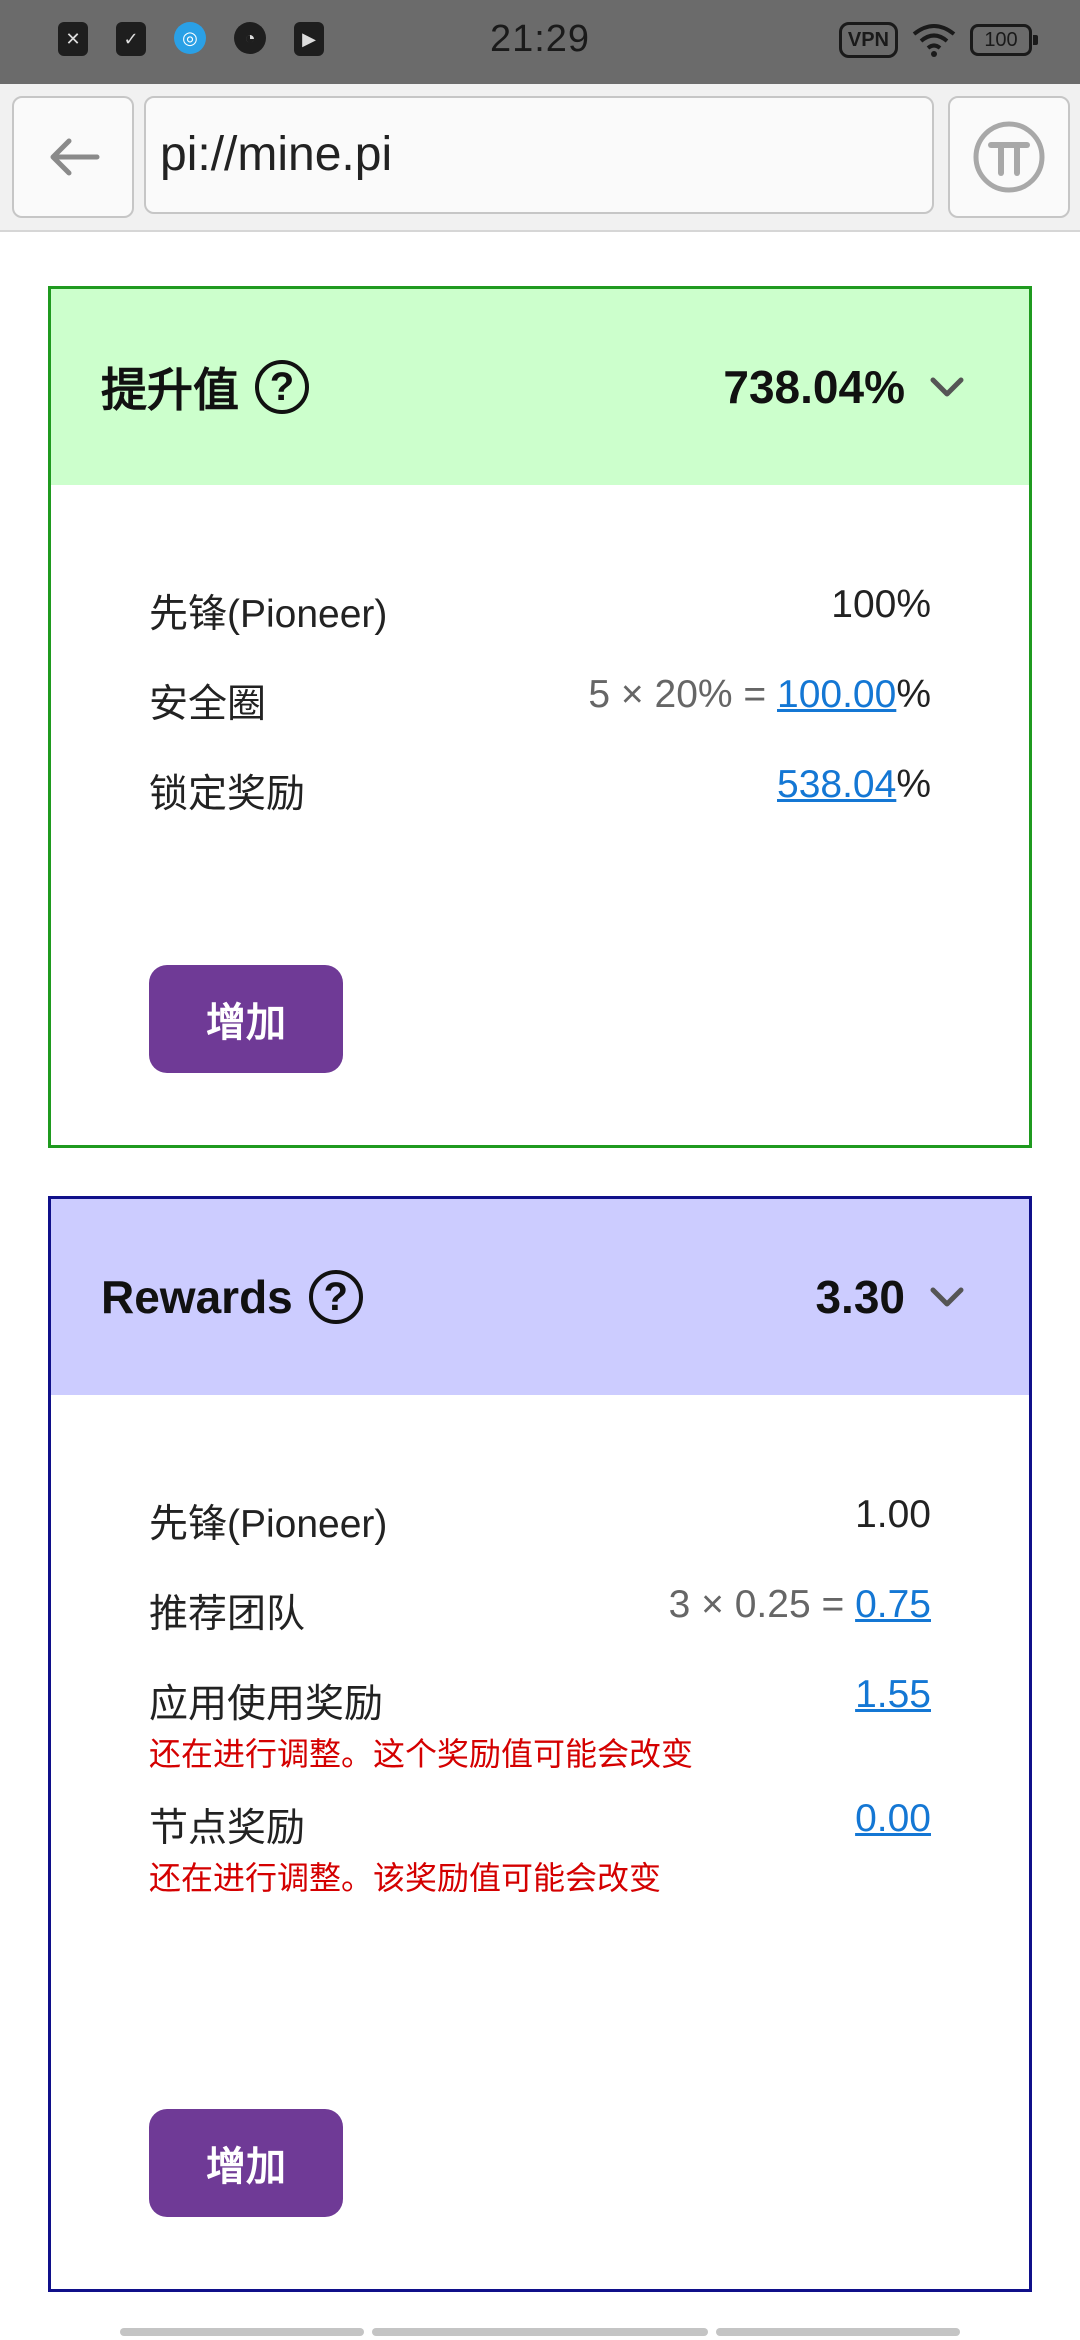  I want to click on wifi-icon, so click(934, 40).